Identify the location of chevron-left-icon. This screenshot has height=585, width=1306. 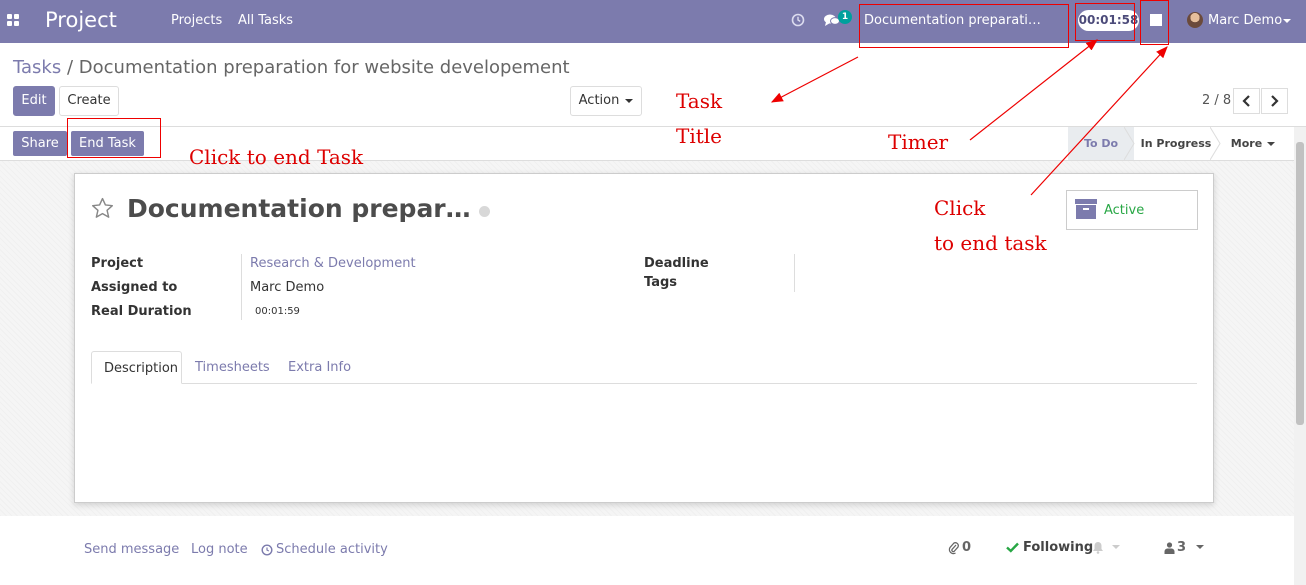
(1246, 101).